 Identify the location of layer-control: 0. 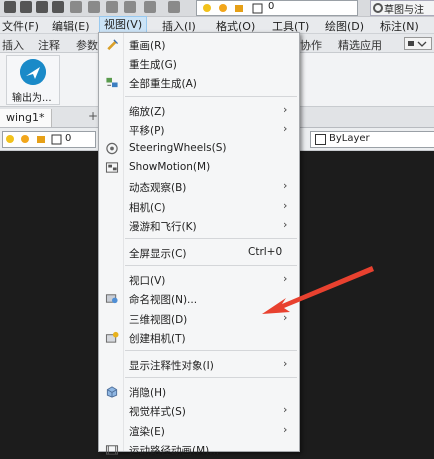
(49, 139).